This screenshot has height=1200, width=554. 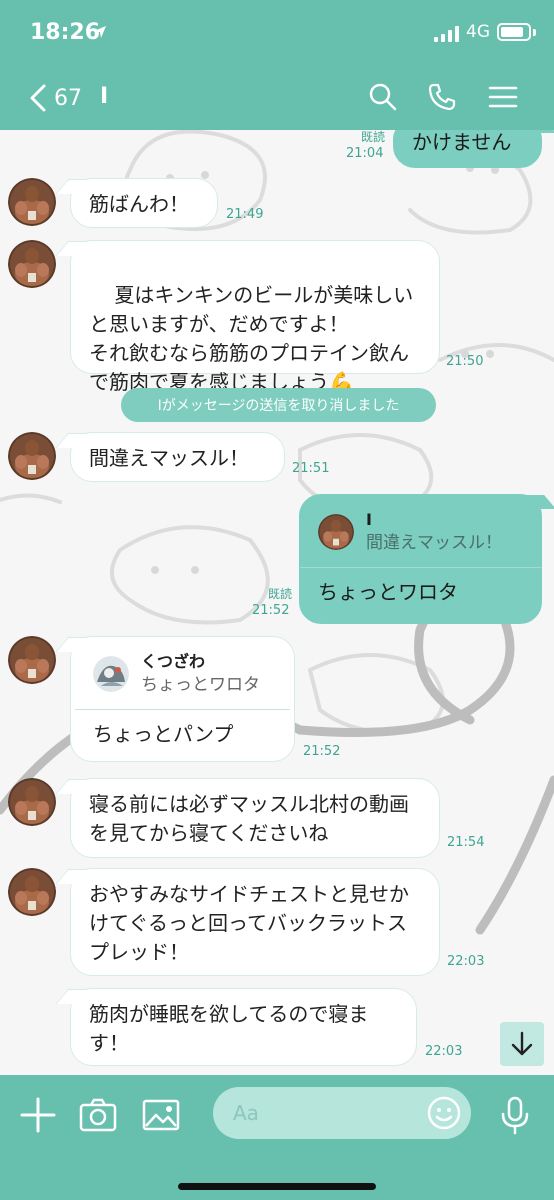 I want to click on message-time: 21:51, so click(x=311, y=468).